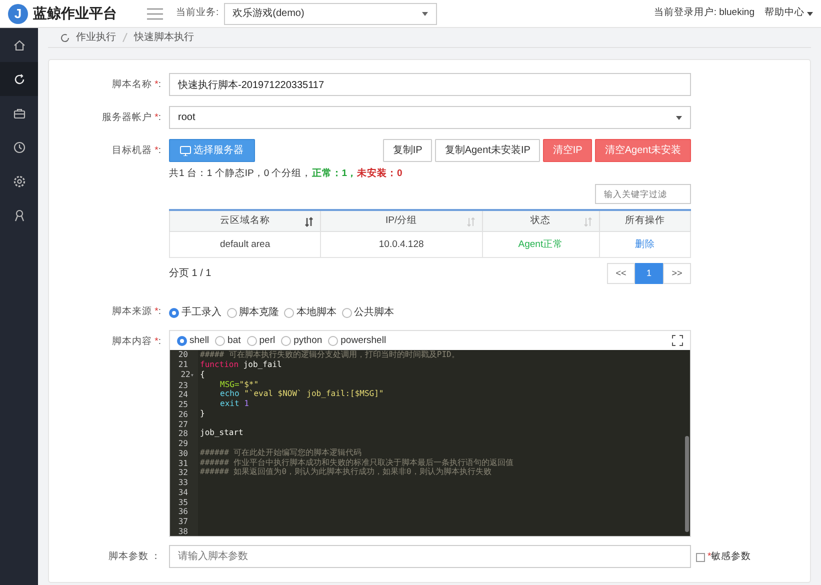 This screenshot has width=821, height=585. Describe the element at coordinates (687, 484) in the screenshot. I see `scrollbar` at that location.